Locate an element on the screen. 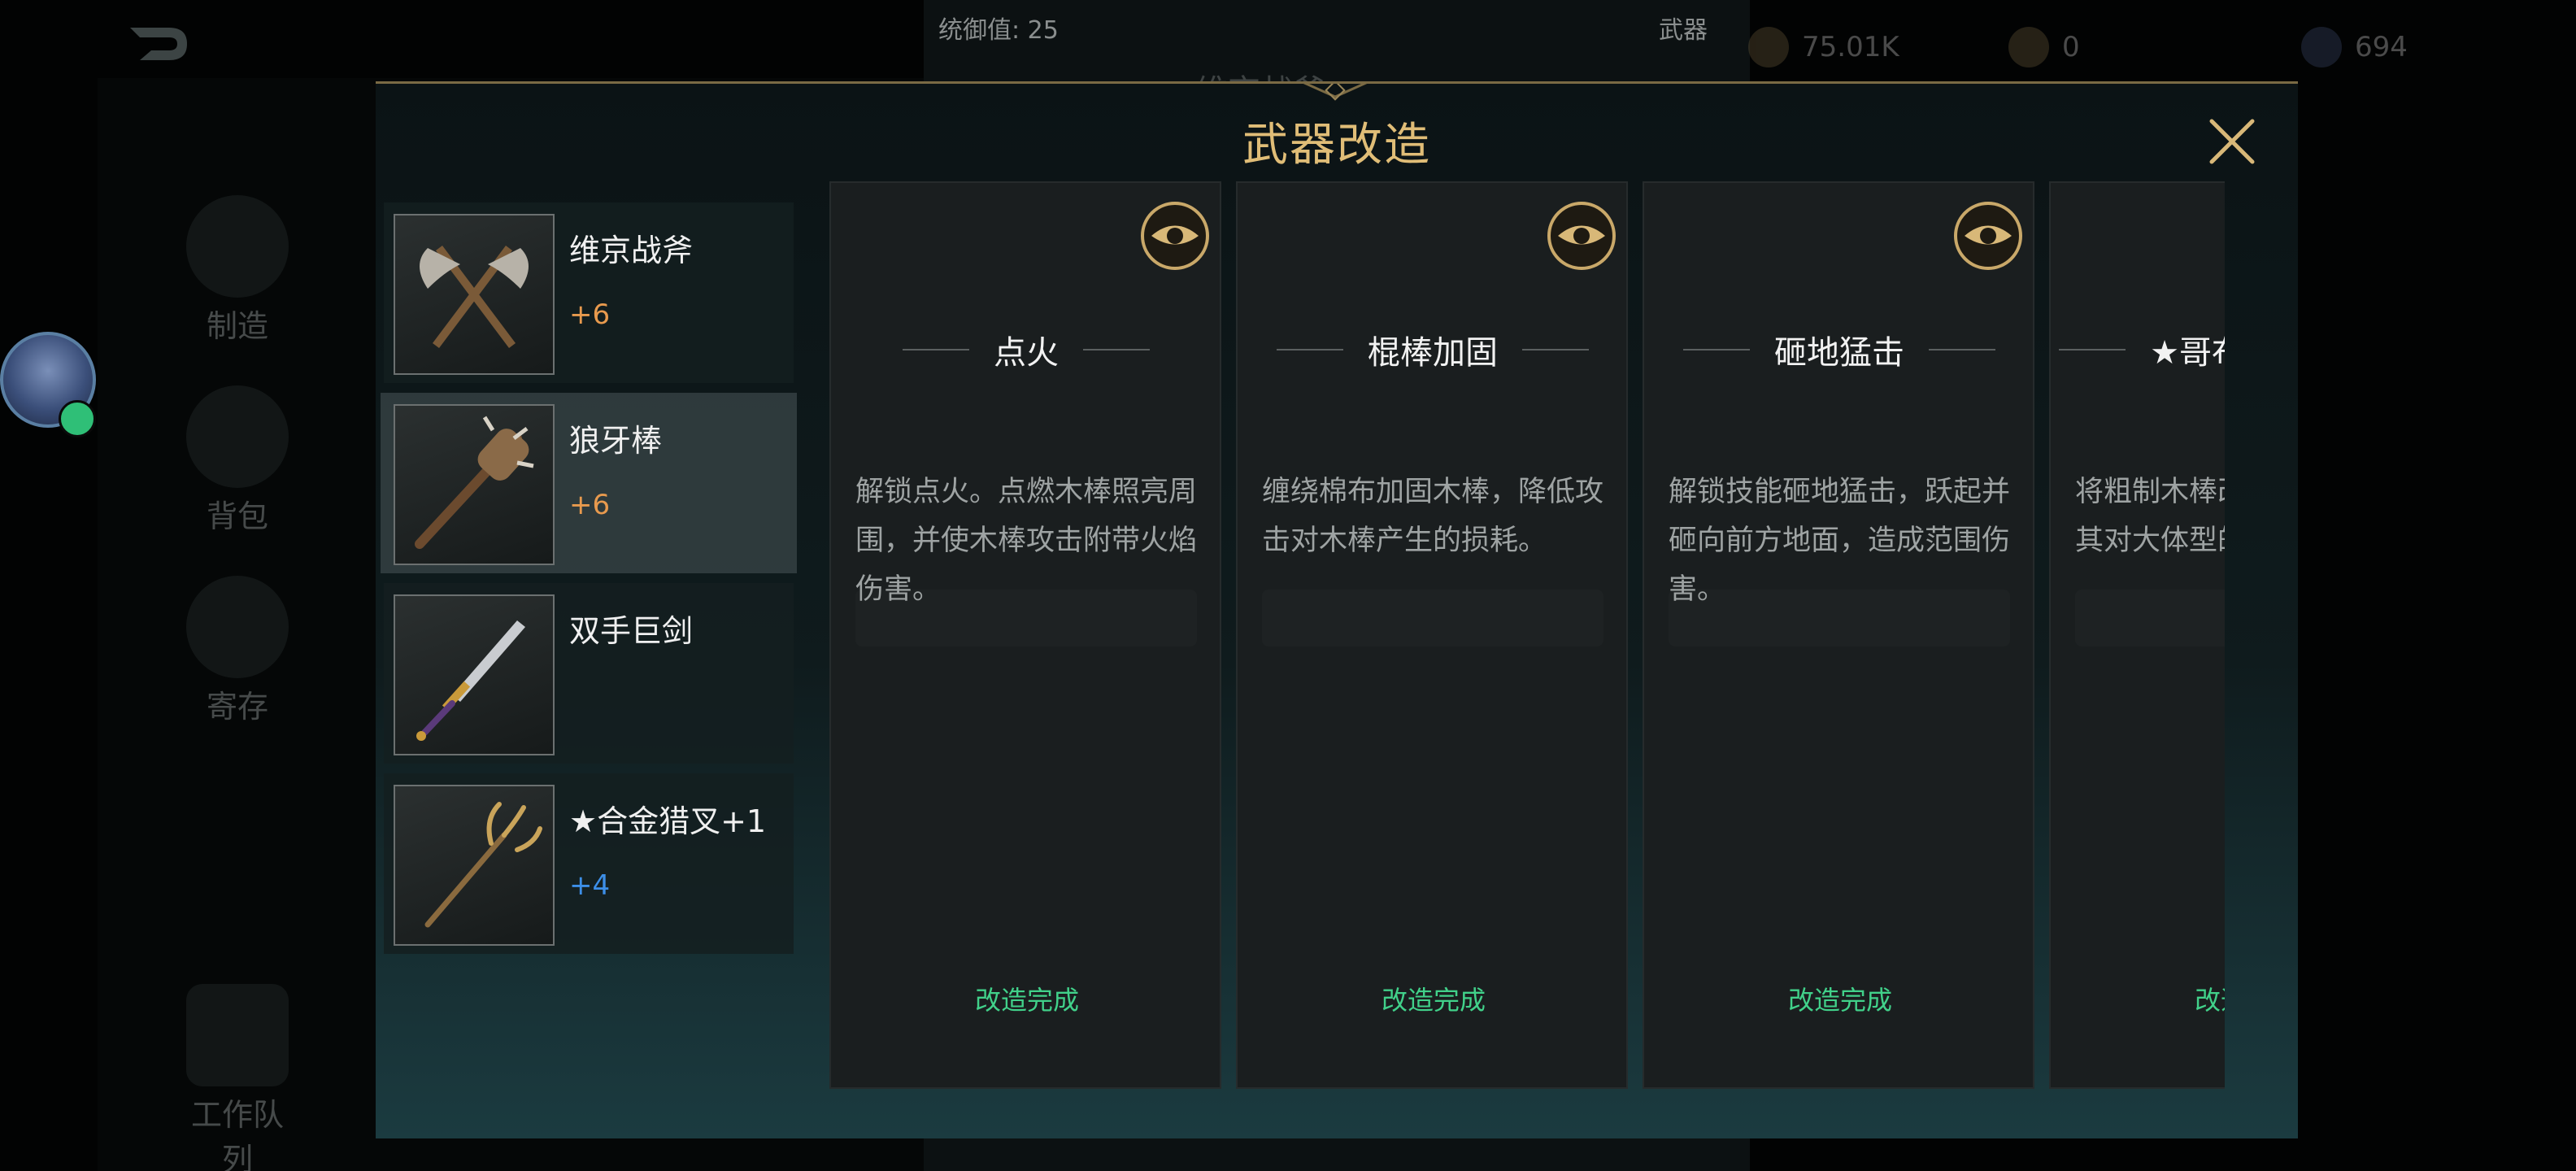 This screenshot has width=2576, height=1171. greatsword-icon is located at coordinates (475, 675).